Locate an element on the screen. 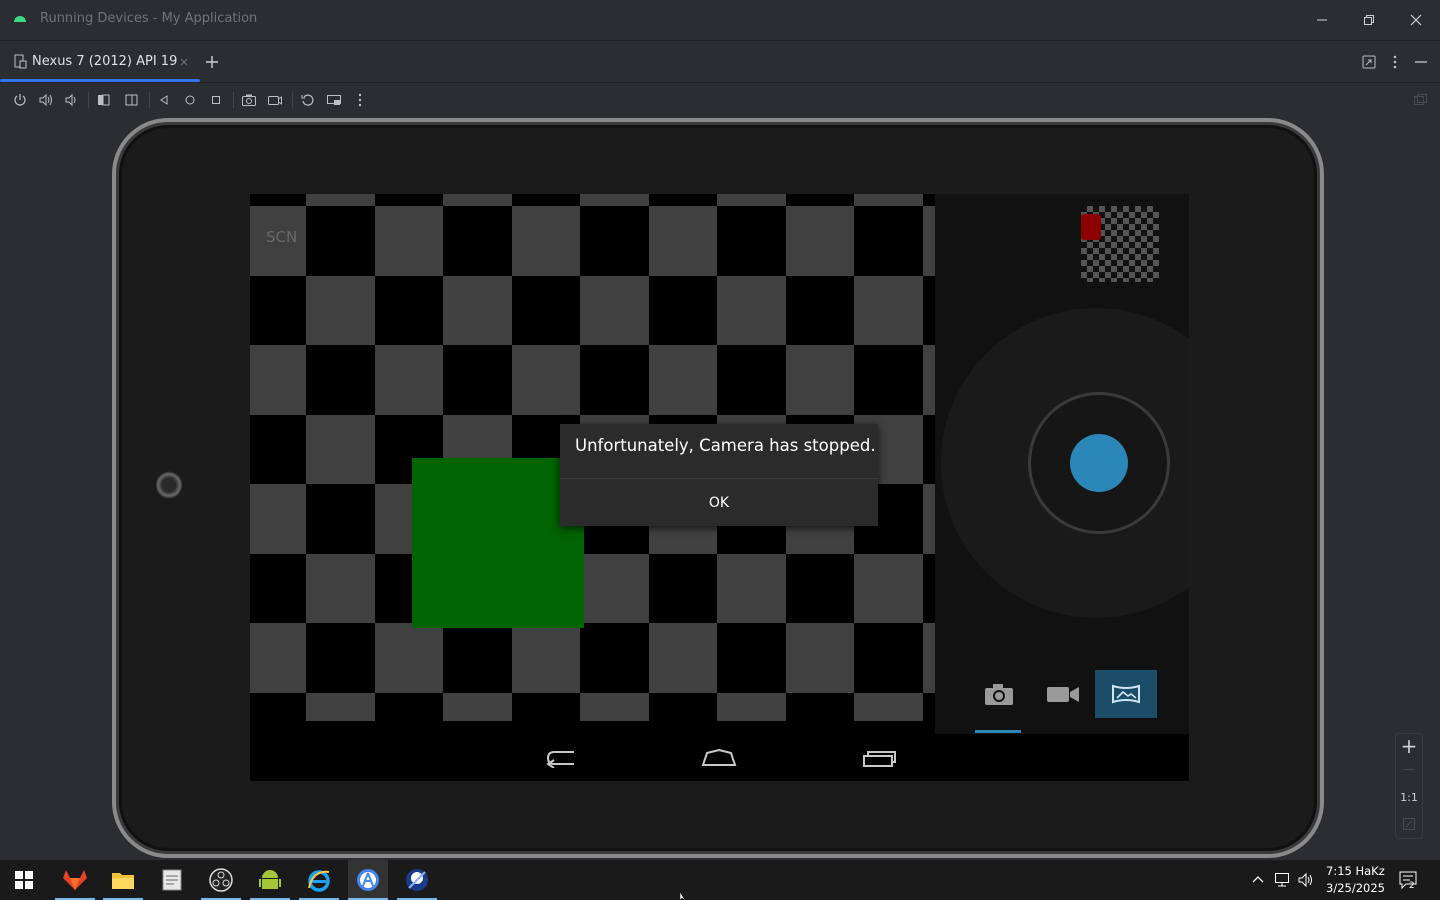 This screenshot has height=900, width=1440. more-vert-icon is located at coordinates (360, 100).